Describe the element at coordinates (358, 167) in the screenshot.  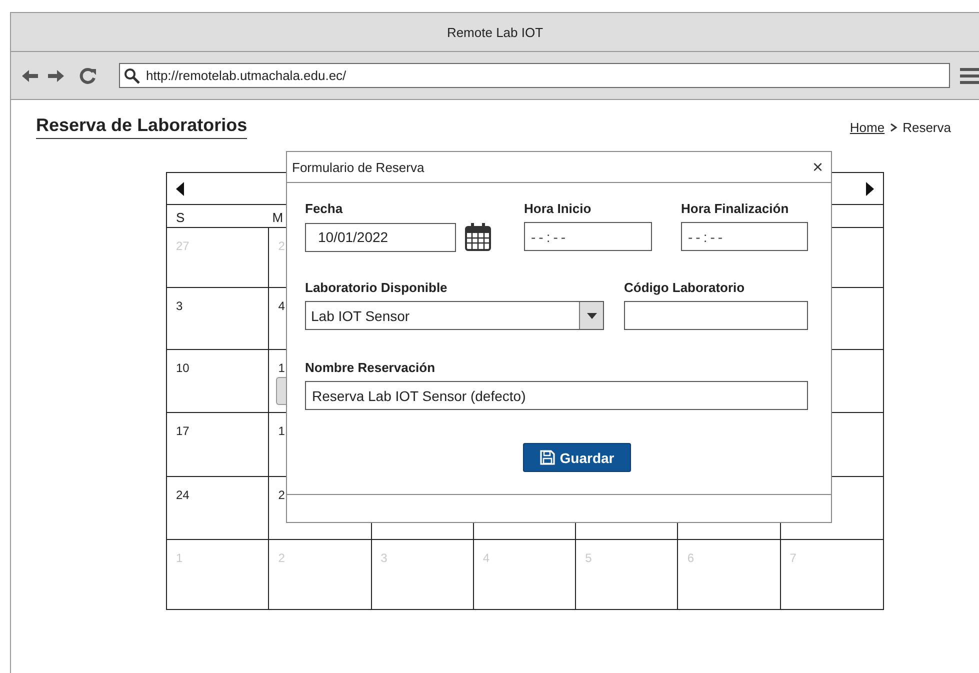
I see `dialog-title: Formulario de Reserva` at that location.